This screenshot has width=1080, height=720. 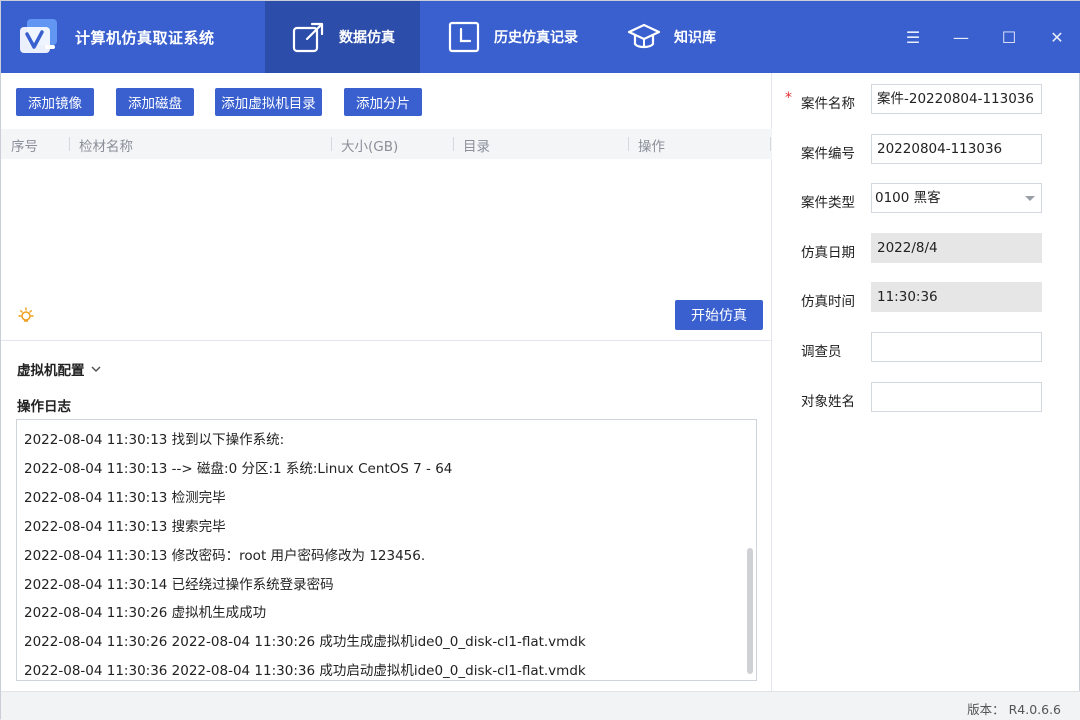 What do you see at coordinates (956, 149) in the screenshot?
I see `case-number-input: 20220804-113036` at bounding box center [956, 149].